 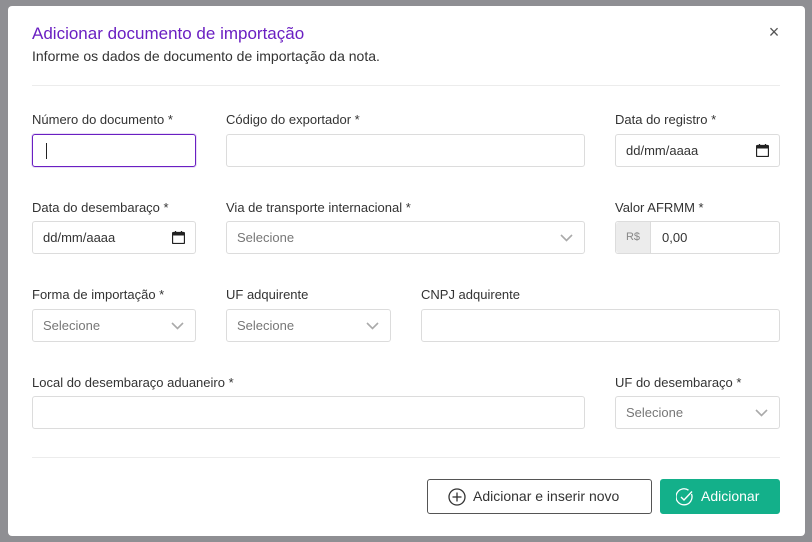 I want to click on add-label: Adicionar, so click(x=730, y=496).